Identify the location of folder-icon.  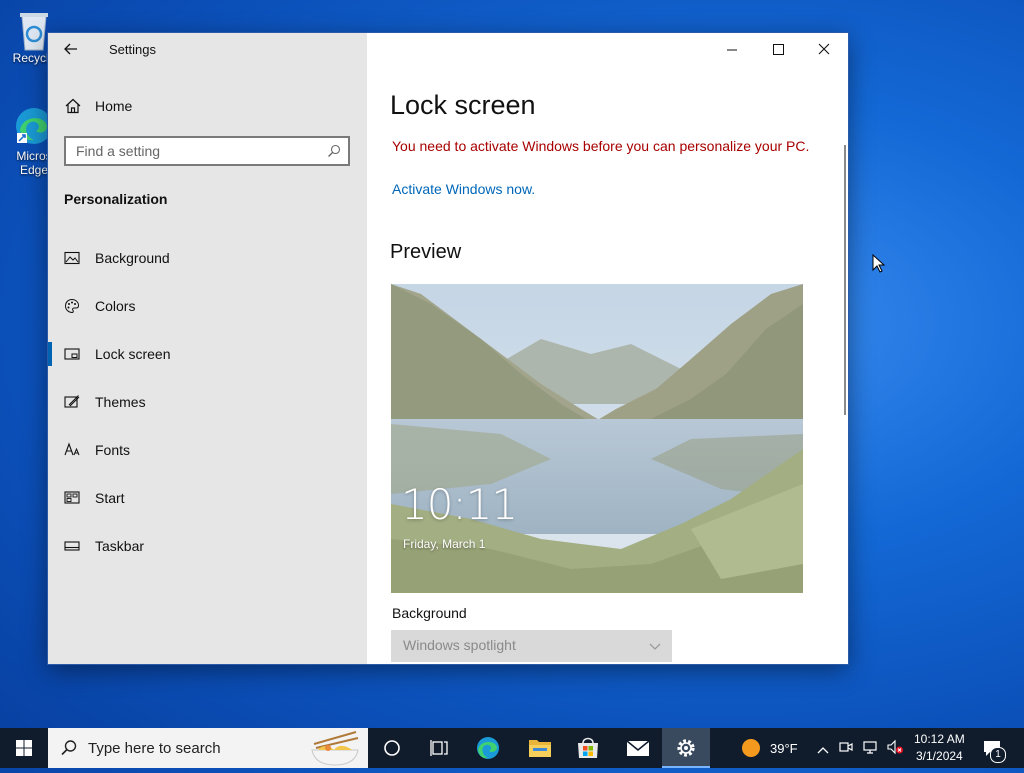
(540, 748).